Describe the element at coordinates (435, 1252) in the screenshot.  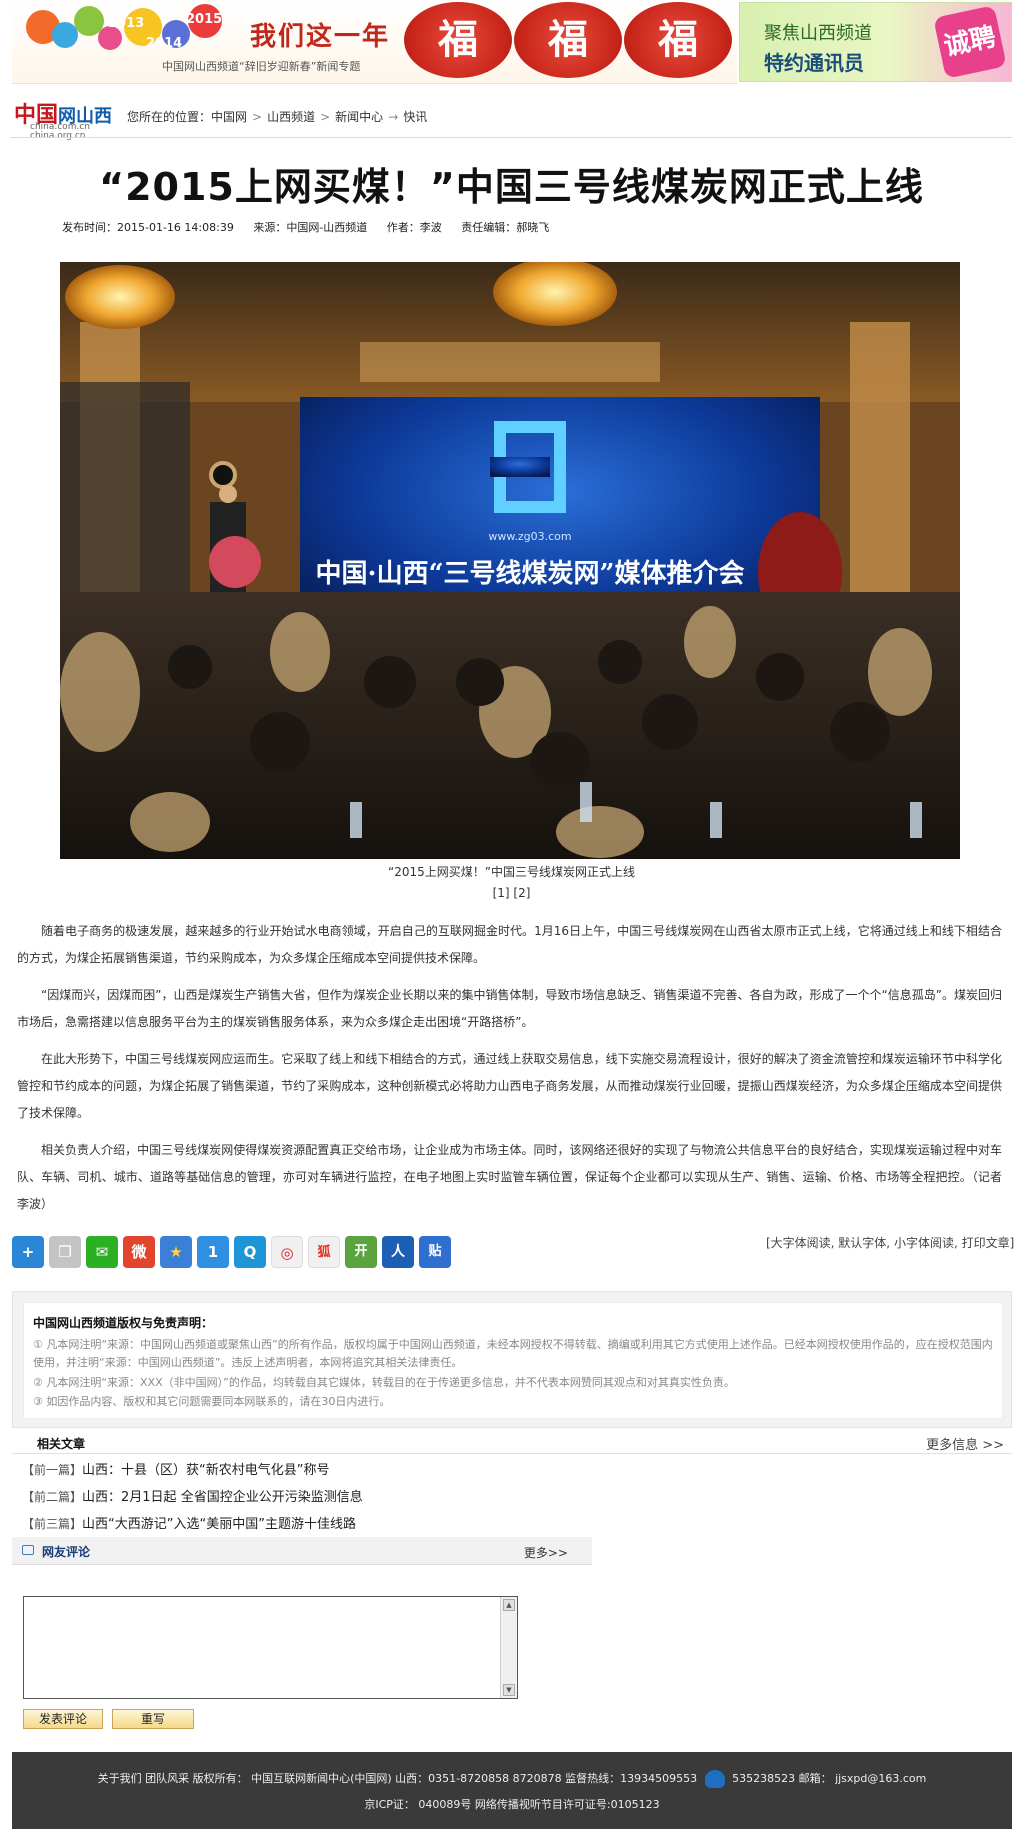
I see `share-tieba-icon: 贴` at that location.